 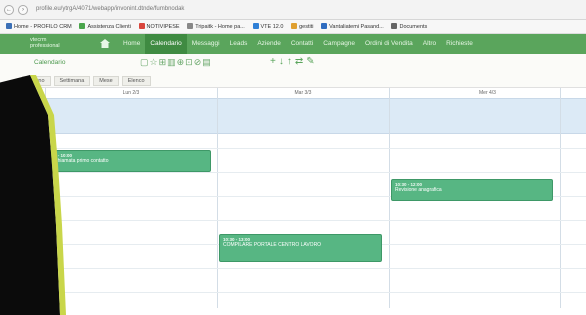 I want to click on app-logo: vtecrm professional, so click(x=45, y=43).